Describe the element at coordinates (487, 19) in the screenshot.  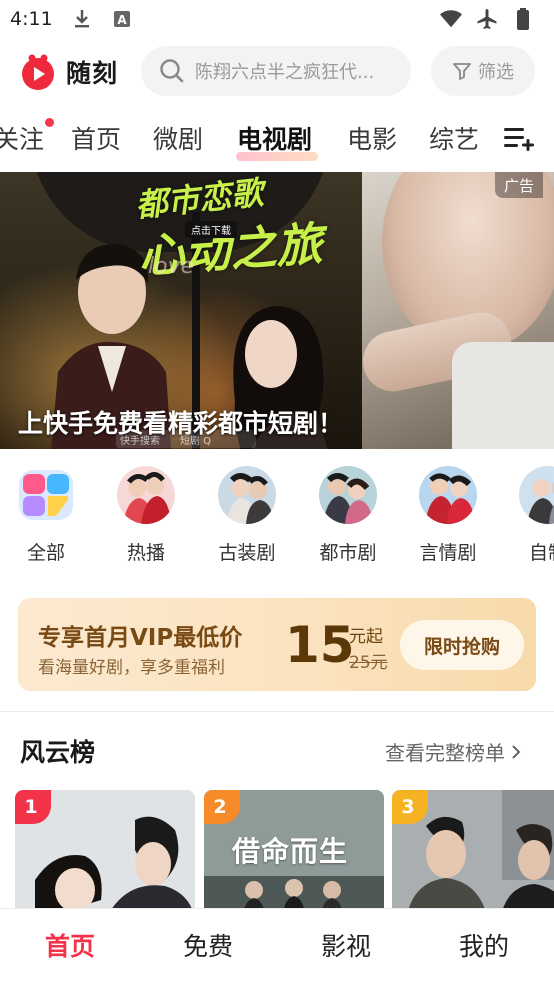
I see `airplane-icon` at that location.